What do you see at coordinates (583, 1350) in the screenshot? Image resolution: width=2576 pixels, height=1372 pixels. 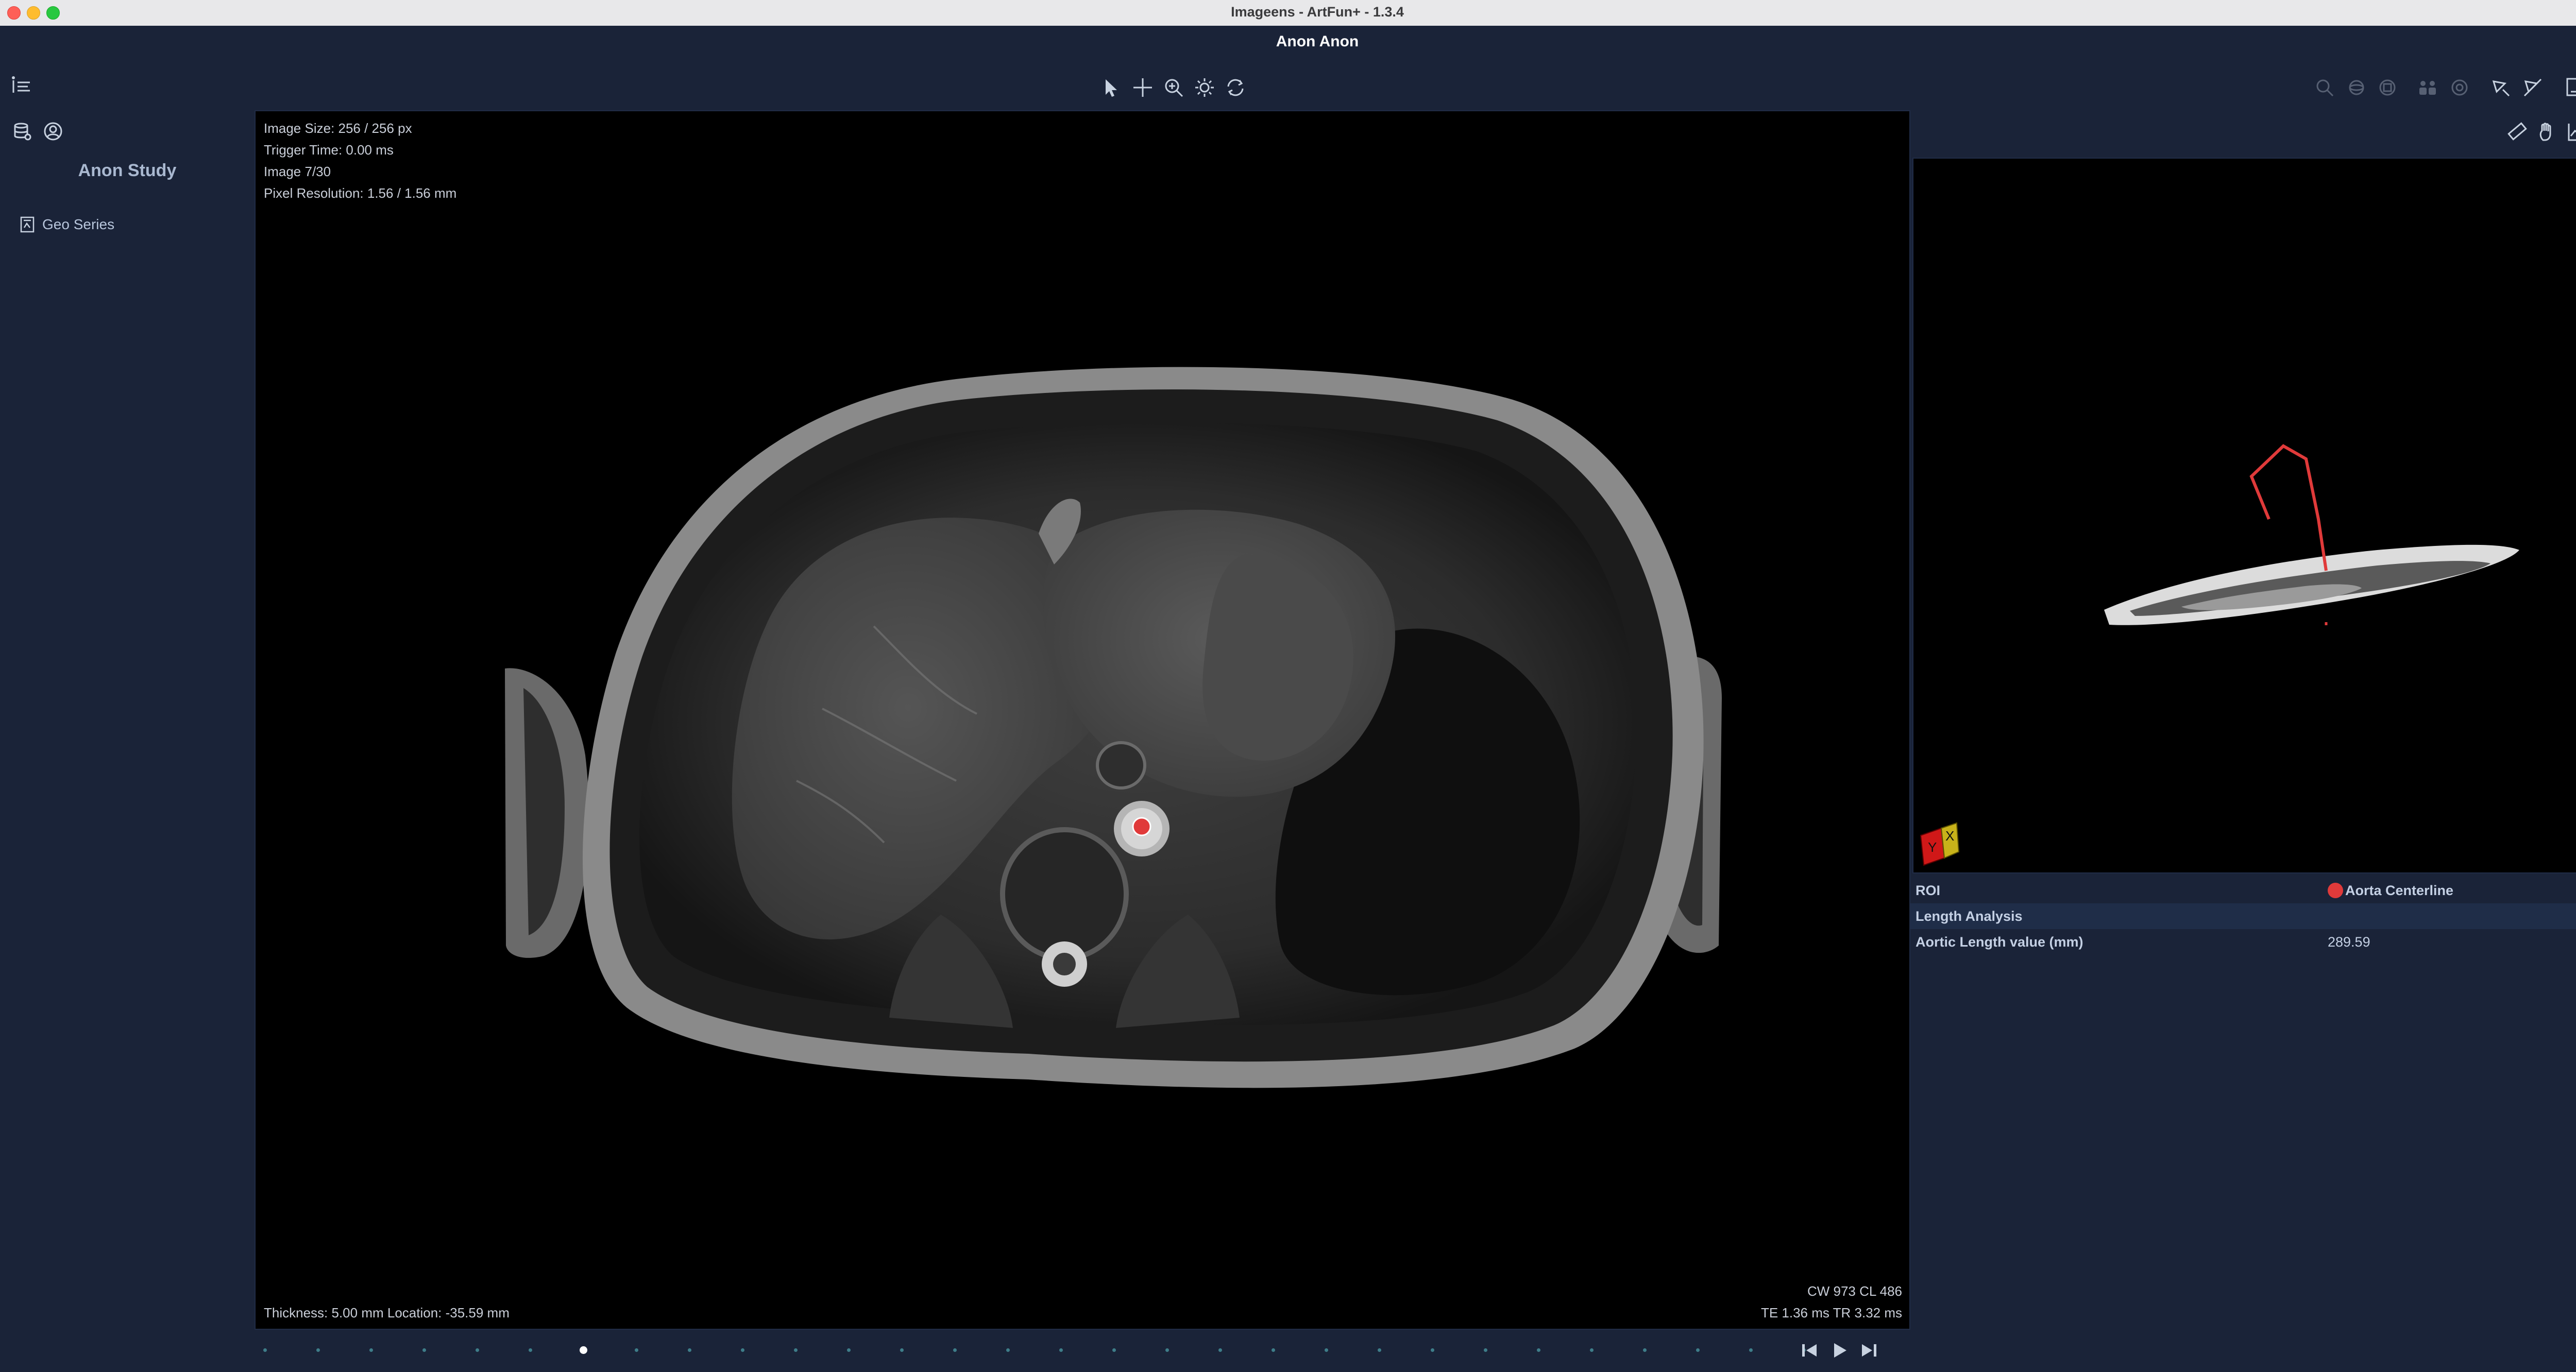 I see `timeline-frame-current` at bounding box center [583, 1350].